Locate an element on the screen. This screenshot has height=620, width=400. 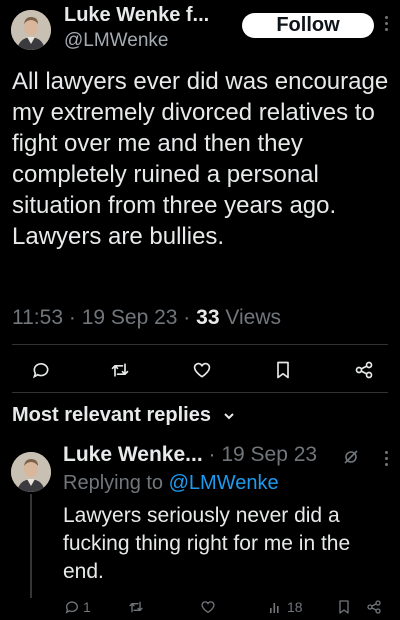
author-handle: @LMWenke is located at coordinates (116, 41).